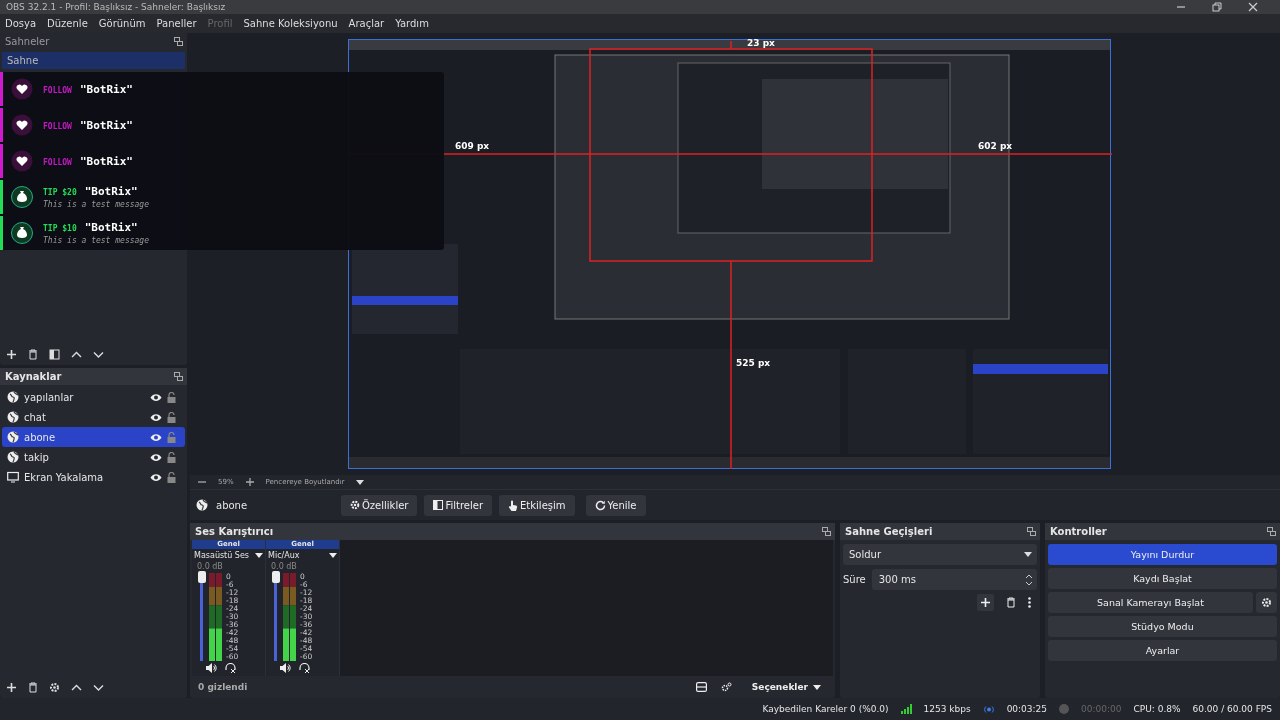 The width and height of the screenshot is (1280, 720). What do you see at coordinates (537, 505) in the screenshot?
I see `interact-button: Etkileşim` at bounding box center [537, 505].